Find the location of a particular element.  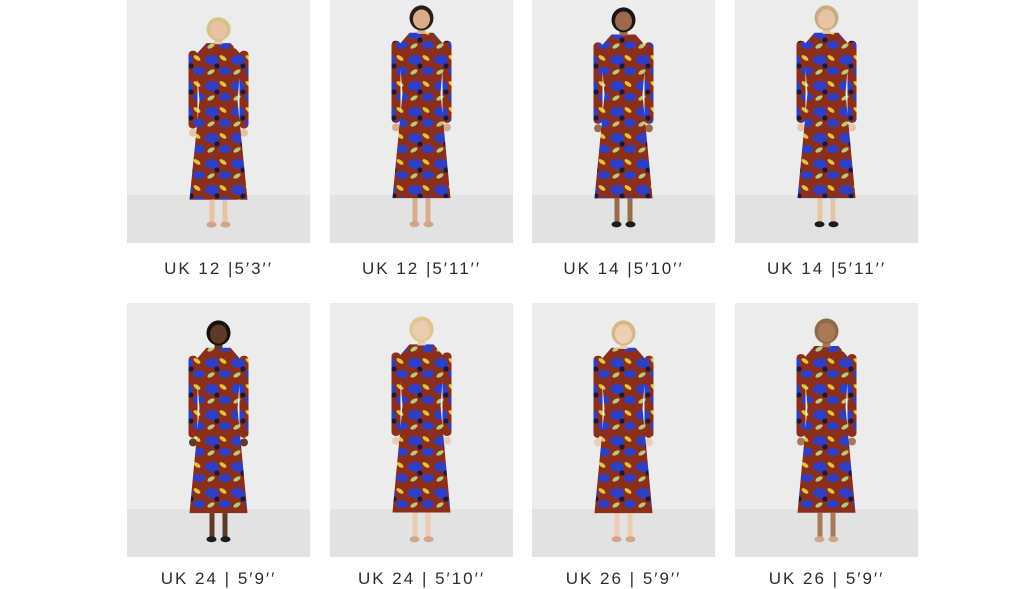

size-height-label: UK 24 | 5′9′′ is located at coordinates (218, 578).